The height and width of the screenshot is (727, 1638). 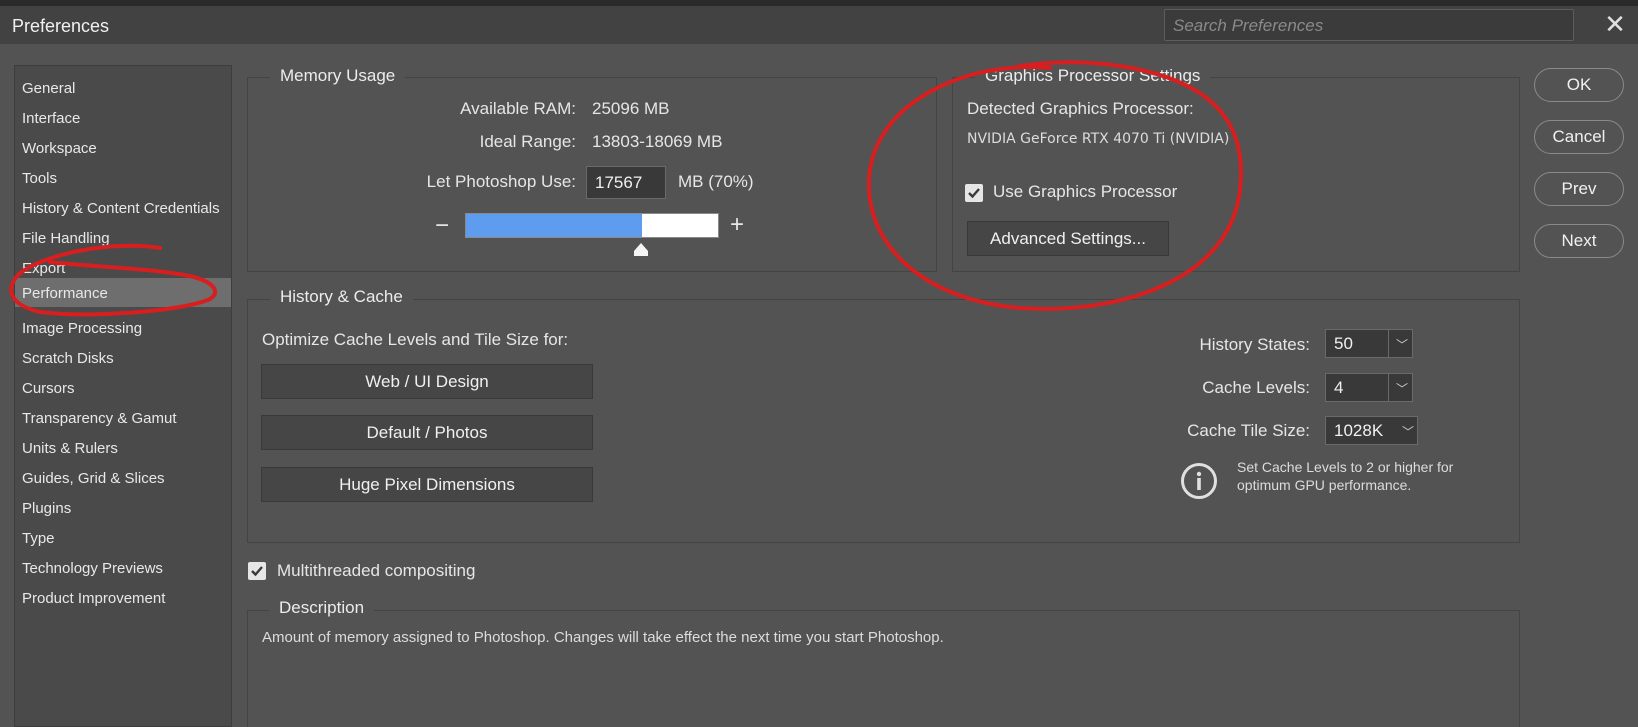 What do you see at coordinates (123, 567) in the screenshot?
I see `sidebar-item-technology-previews: Technology Previews` at bounding box center [123, 567].